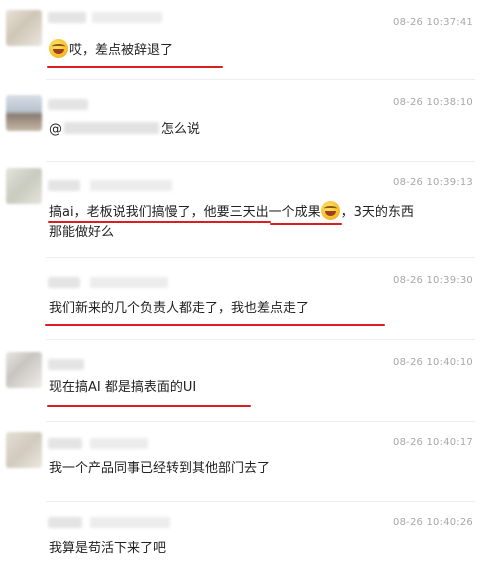 Image resolution: width=485 pixels, height=567 pixels. Describe the element at coordinates (433, 362) in the screenshot. I see `message-timestamp: 08-26 10:40:10` at that location.